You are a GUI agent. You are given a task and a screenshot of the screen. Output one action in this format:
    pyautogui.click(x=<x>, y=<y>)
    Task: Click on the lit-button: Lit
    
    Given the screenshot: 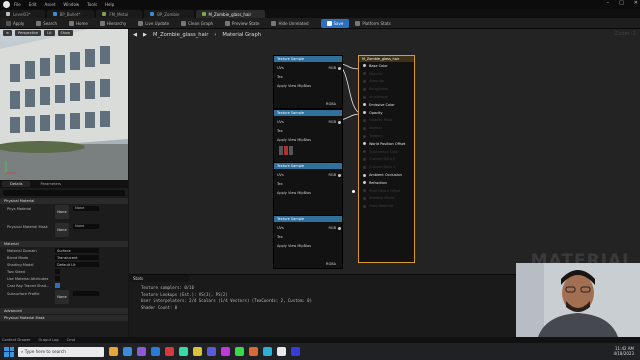 What is the action you would take?
    pyautogui.click(x=49, y=33)
    